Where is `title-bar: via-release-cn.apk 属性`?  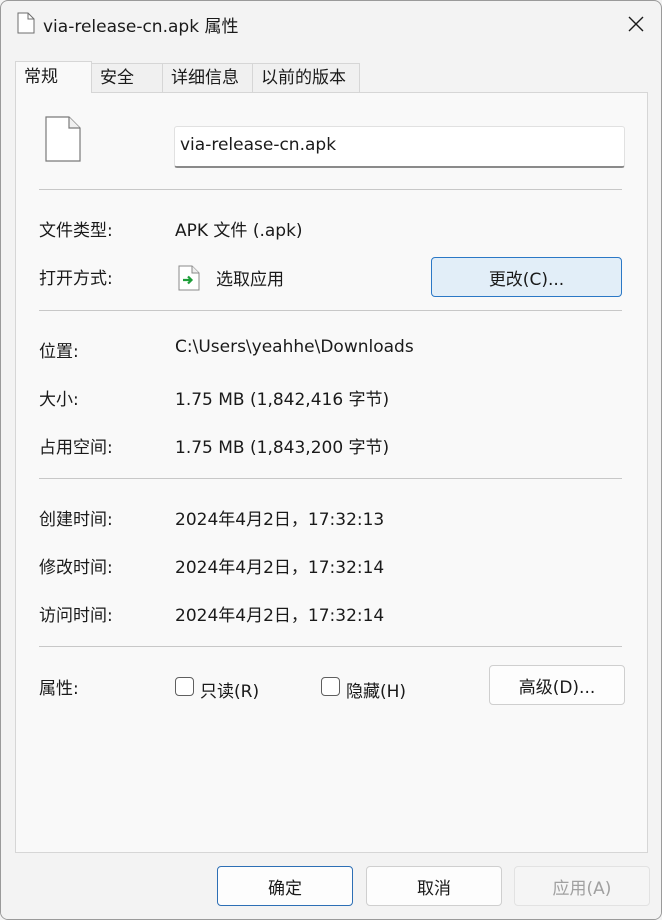
title-bar: via-release-cn.apk 属性 is located at coordinates (331, 24).